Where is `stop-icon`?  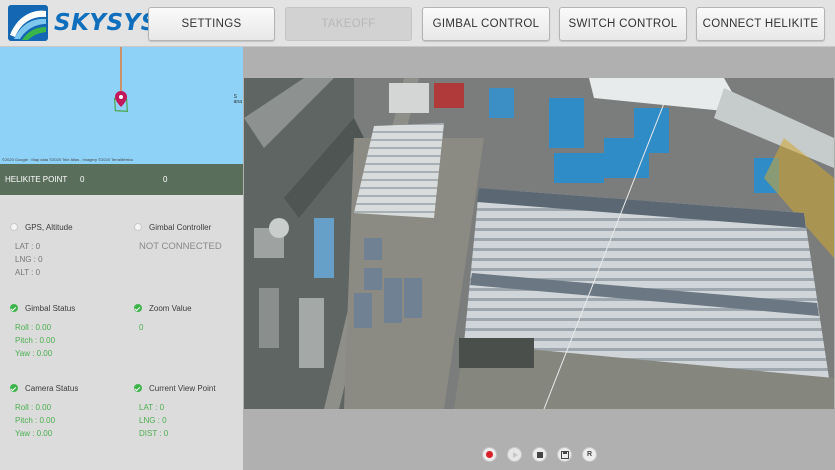
stop-icon is located at coordinates (539, 454).